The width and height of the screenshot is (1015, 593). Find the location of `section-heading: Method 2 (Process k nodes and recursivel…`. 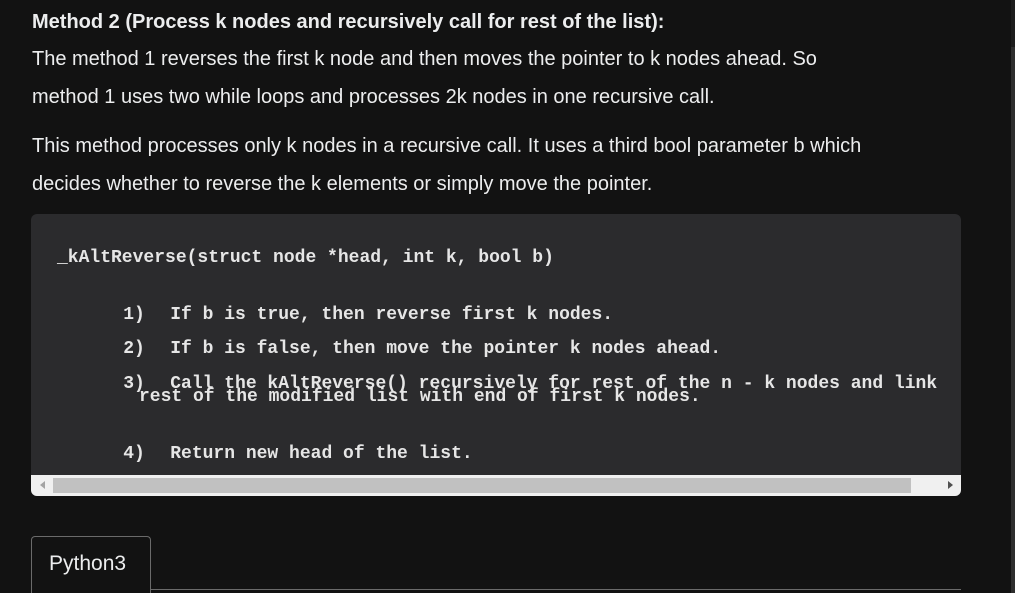

section-heading: Method 2 (Process k nodes and recursivel… is located at coordinates (348, 22).